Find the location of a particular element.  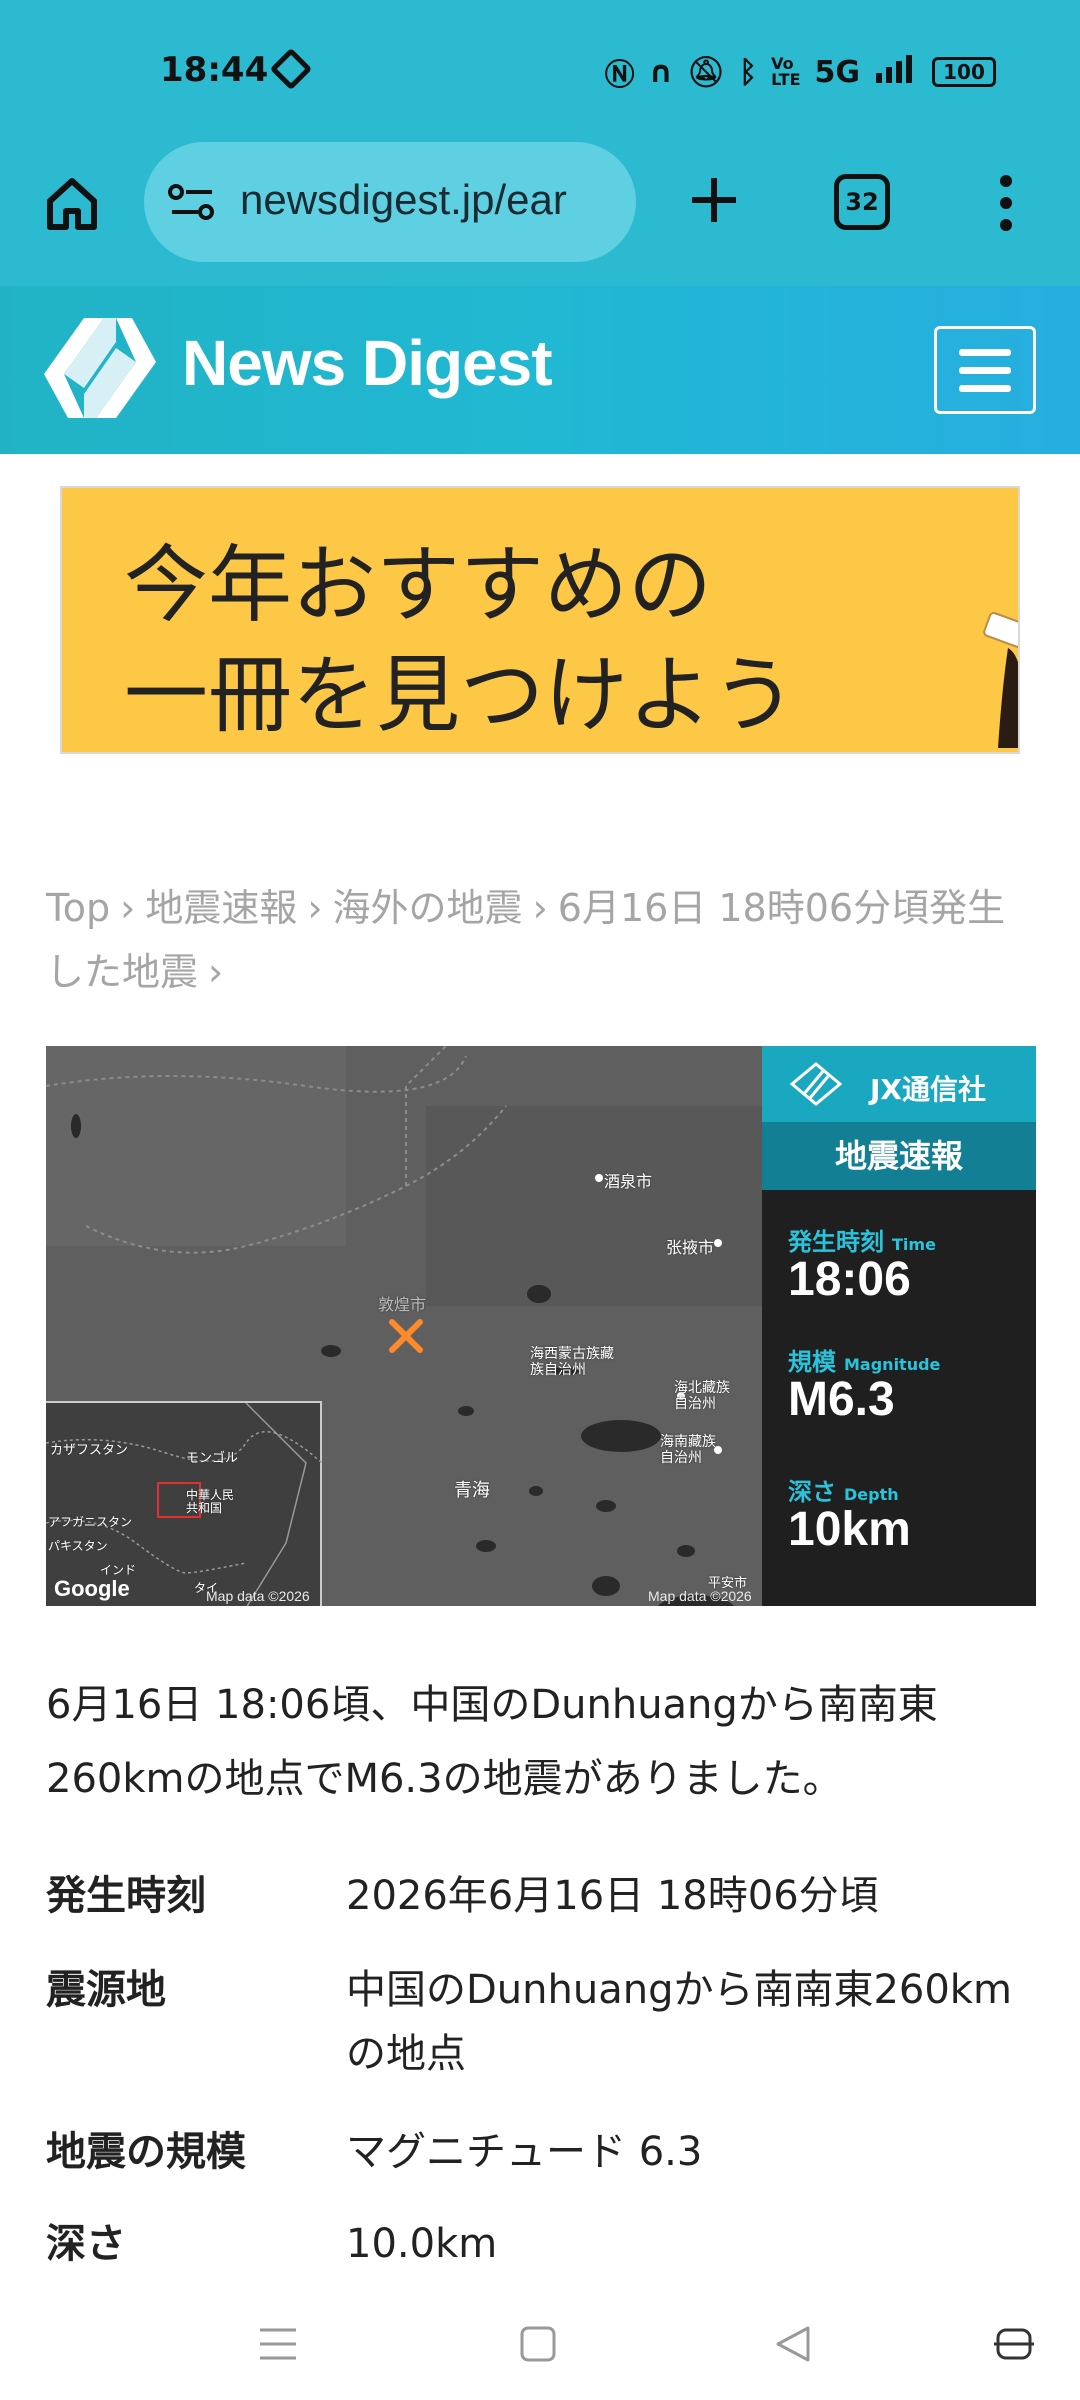

bluetooth-icon: ᛒ is located at coordinates (748, 72).